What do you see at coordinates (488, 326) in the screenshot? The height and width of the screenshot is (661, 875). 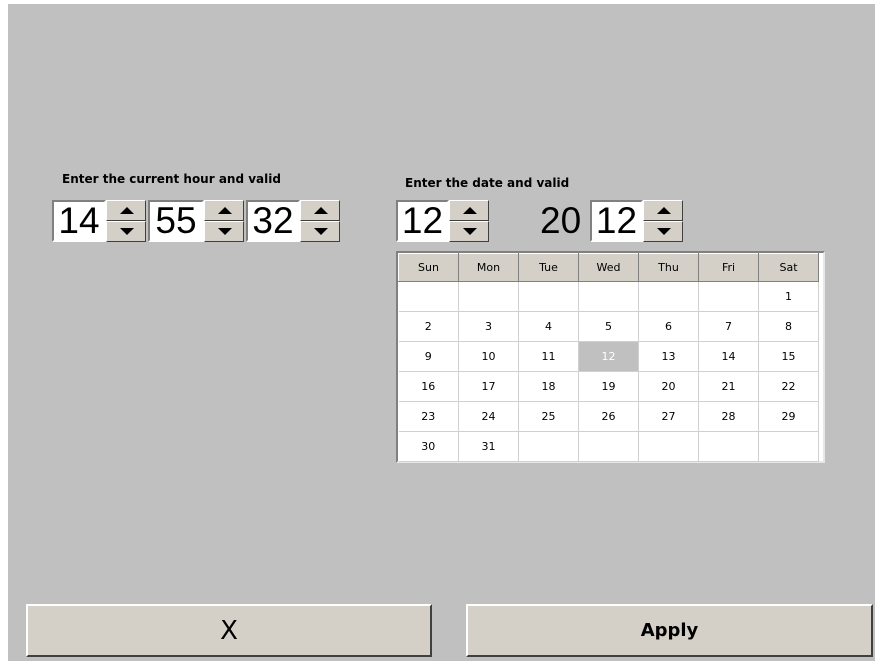 I see `calendar-day: 3` at bounding box center [488, 326].